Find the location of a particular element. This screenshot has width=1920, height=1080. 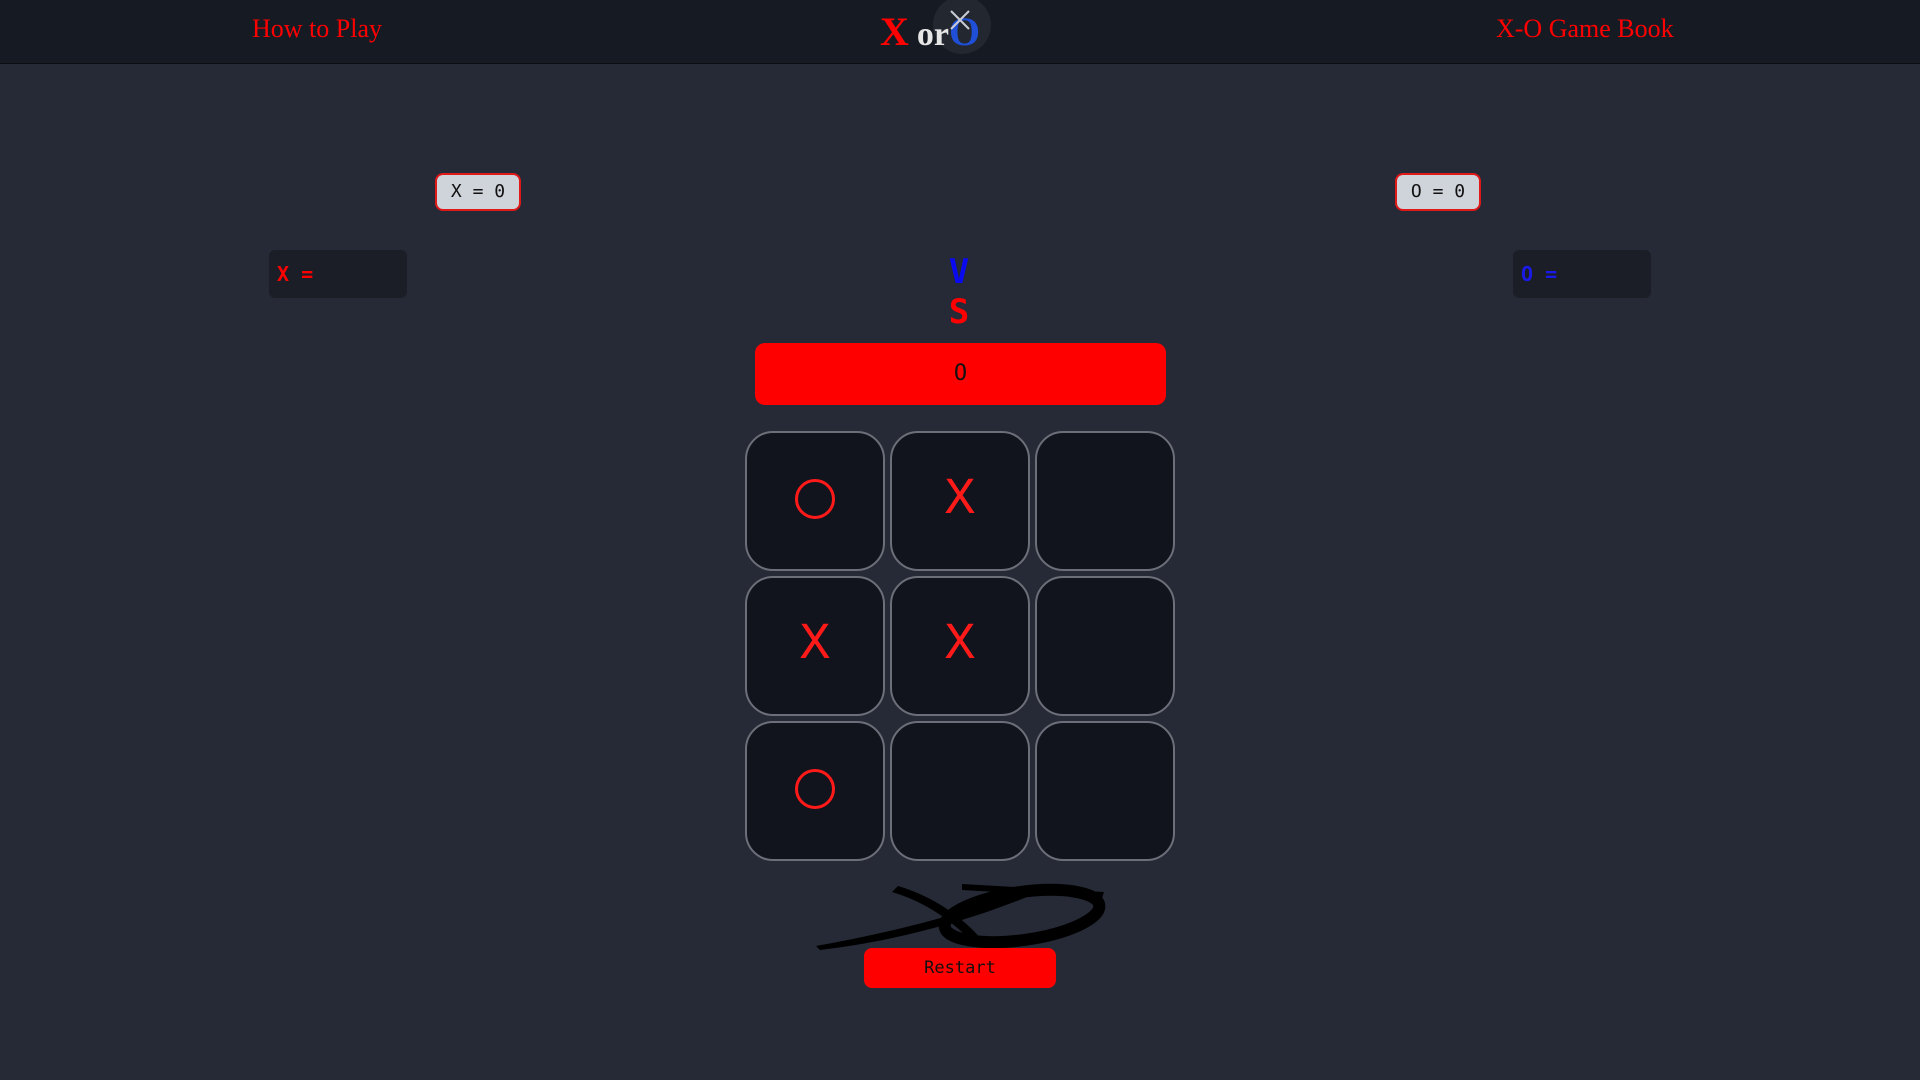

game-board: X X X is located at coordinates (960, 646).